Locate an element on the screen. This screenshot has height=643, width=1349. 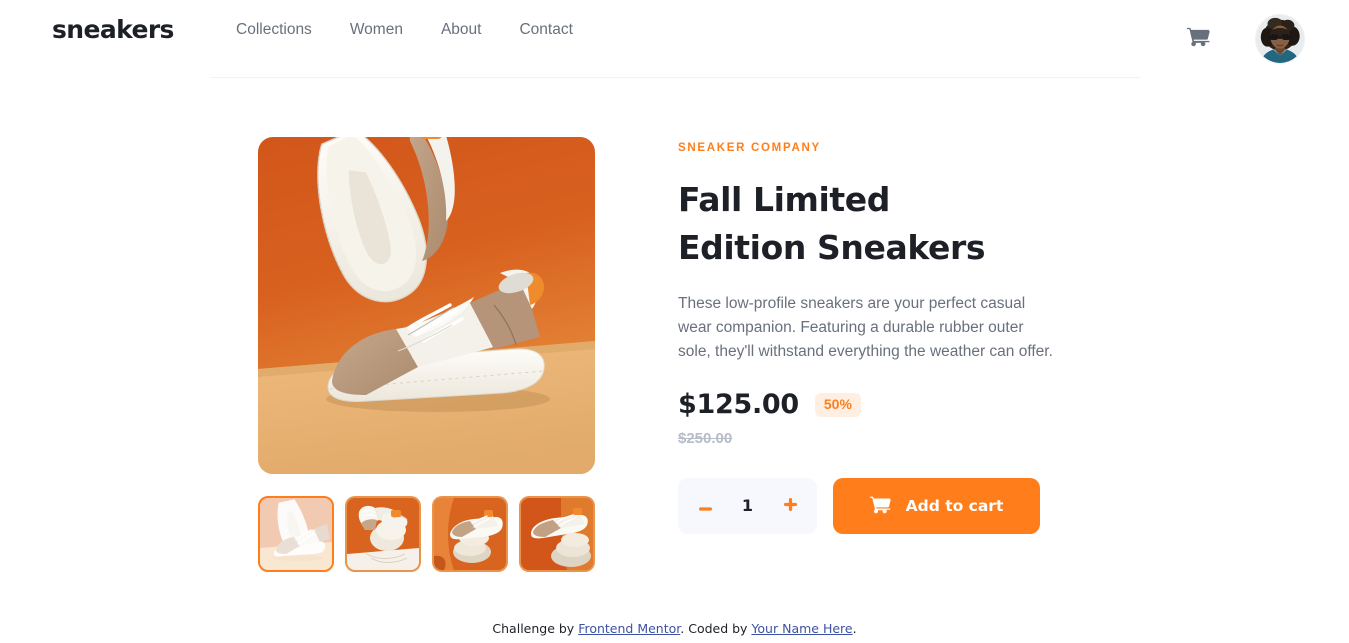
cart-icon is located at coordinates (880, 506).